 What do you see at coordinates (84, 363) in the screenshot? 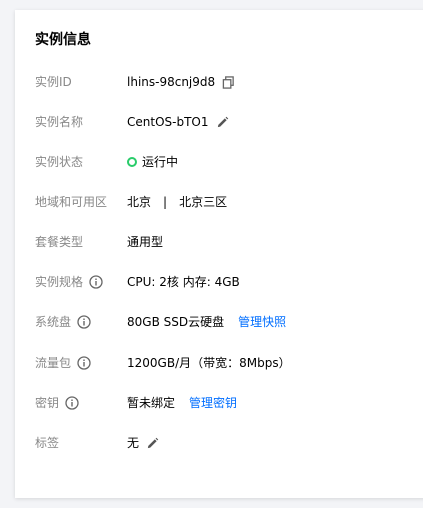
I see `traffic-info-icon` at bounding box center [84, 363].